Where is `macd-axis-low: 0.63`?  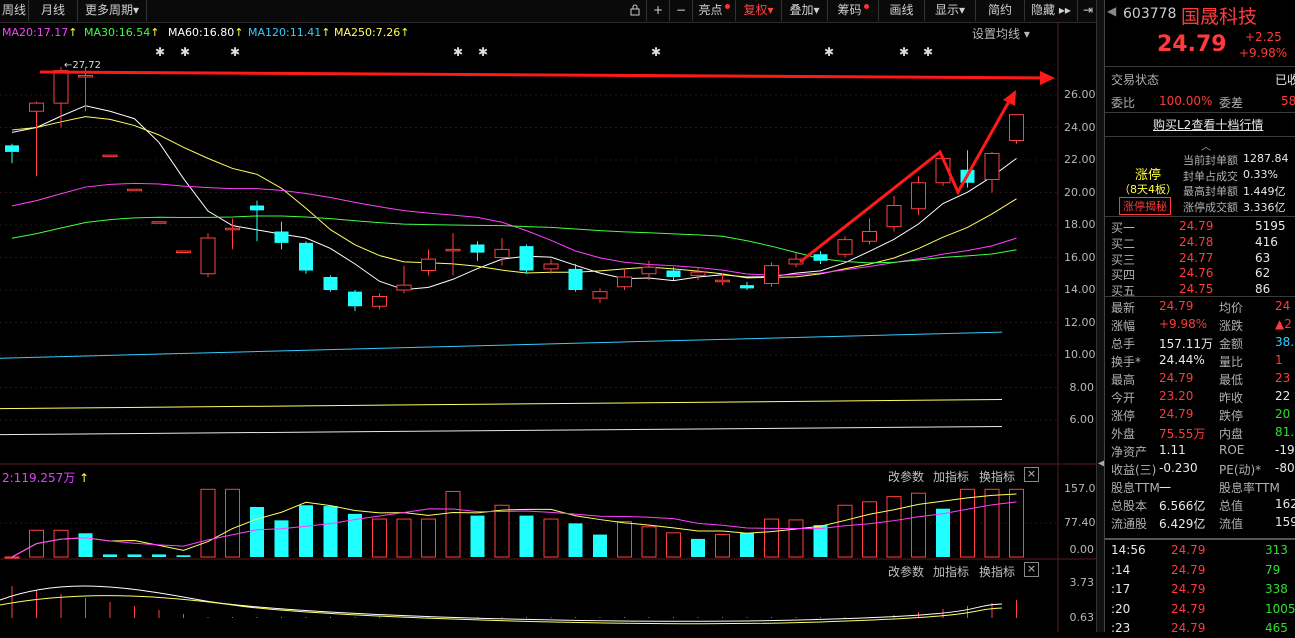
macd-axis-low: 0.63 is located at coordinates (1082, 617).